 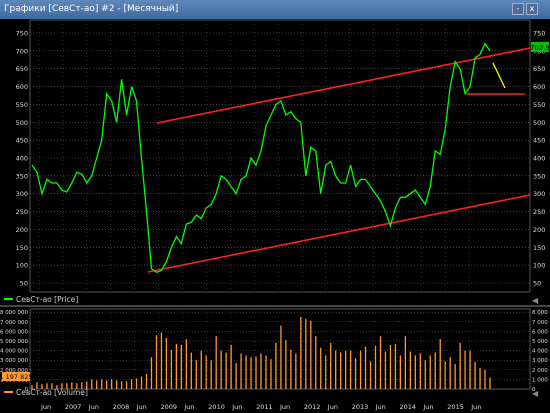 What do you see at coordinates (22, 176) in the screenshot?
I see `price-tick-label: 350` at bounding box center [22, 176].